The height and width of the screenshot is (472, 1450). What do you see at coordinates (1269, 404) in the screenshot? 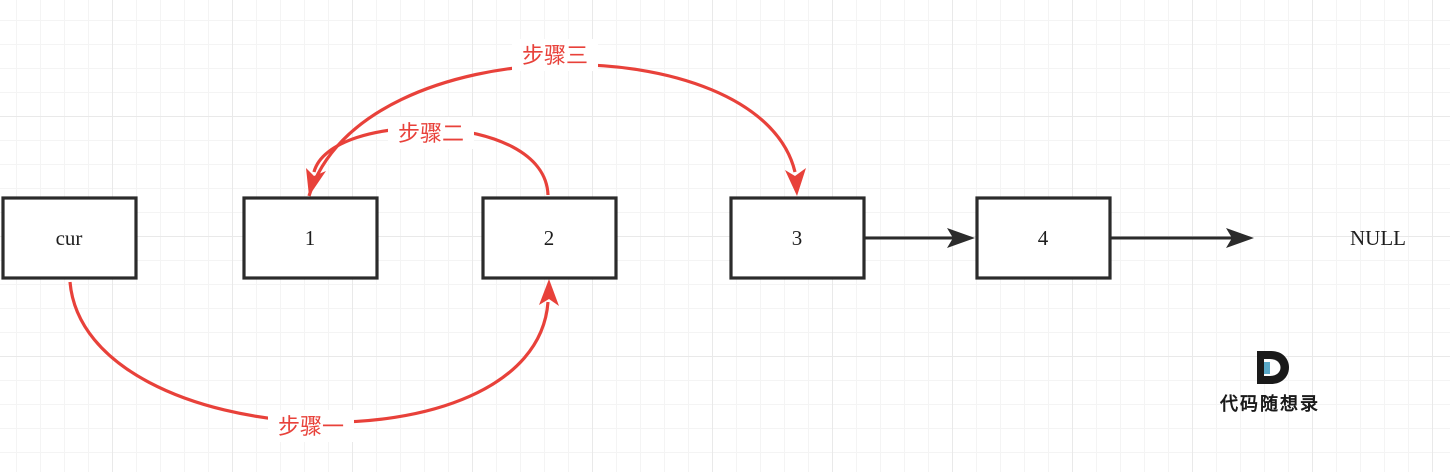
I see `brand-watermark-text: 代码随想录` at bounding box center [1269, 404].